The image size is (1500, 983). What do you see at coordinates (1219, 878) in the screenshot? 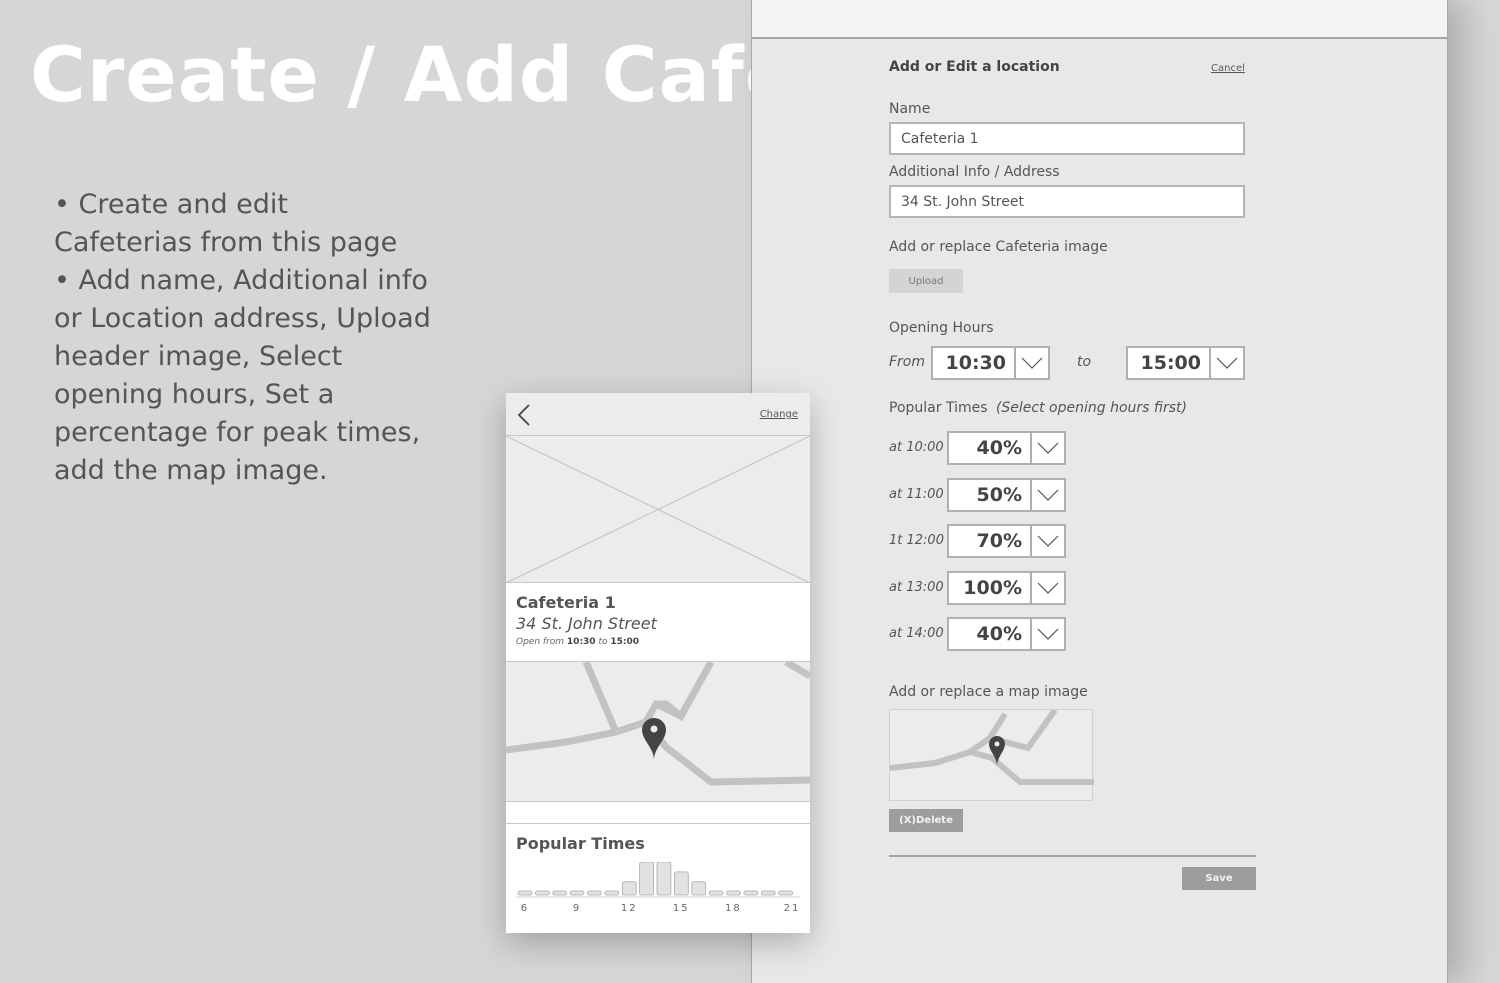
I see `save-button: Save` at bounding box center [1219, 878].